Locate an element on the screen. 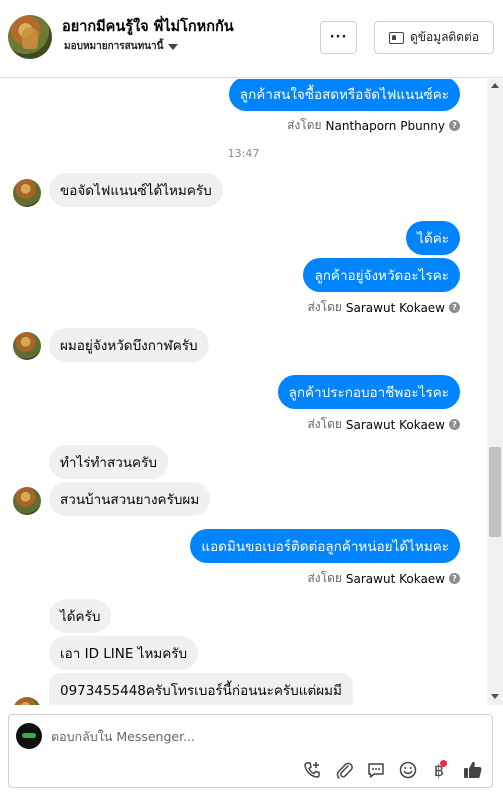  outgoing-message: ลูกค้าอยู่จังหวัดอะไรคะ is located at coordinates (381, 275).